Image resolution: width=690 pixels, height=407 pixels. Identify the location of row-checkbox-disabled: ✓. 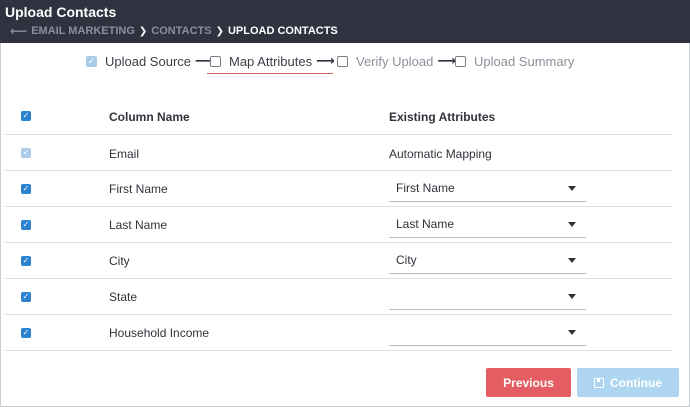
(26, 153).